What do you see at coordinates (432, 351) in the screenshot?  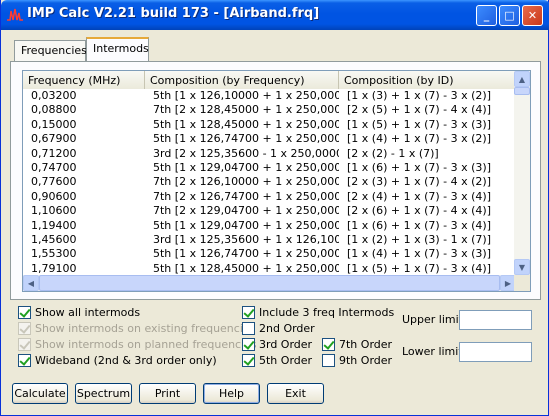 I see `lower-limit-label: Lower limit` at bounding box center [432, 351].